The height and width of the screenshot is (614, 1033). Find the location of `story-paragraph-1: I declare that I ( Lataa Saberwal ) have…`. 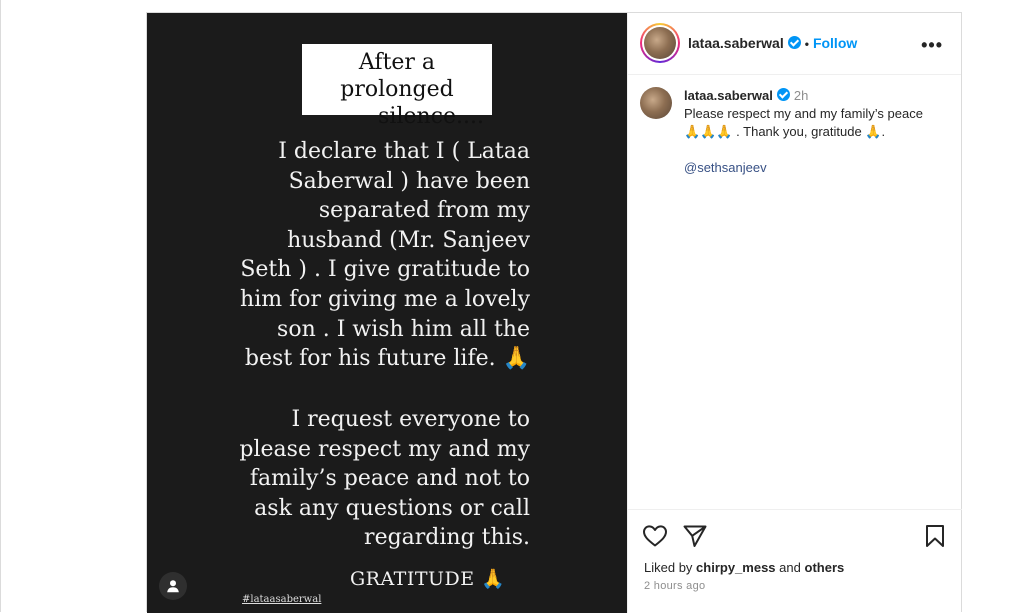

story-paragraph-1: I declare that I ( Lataa Saberwal ) have… is located at coordinates (385, 255).